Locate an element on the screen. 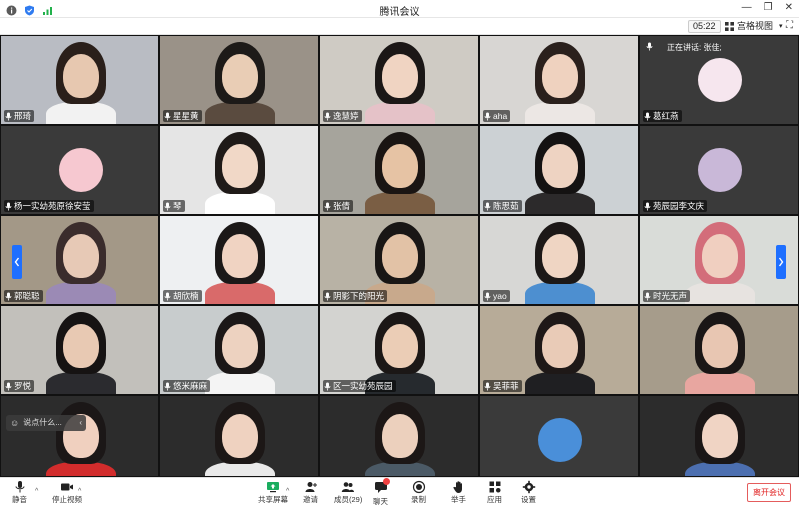 The image size is (799, 506). participant-tile: 吴菲菲 is located at coordinates (559, 350).